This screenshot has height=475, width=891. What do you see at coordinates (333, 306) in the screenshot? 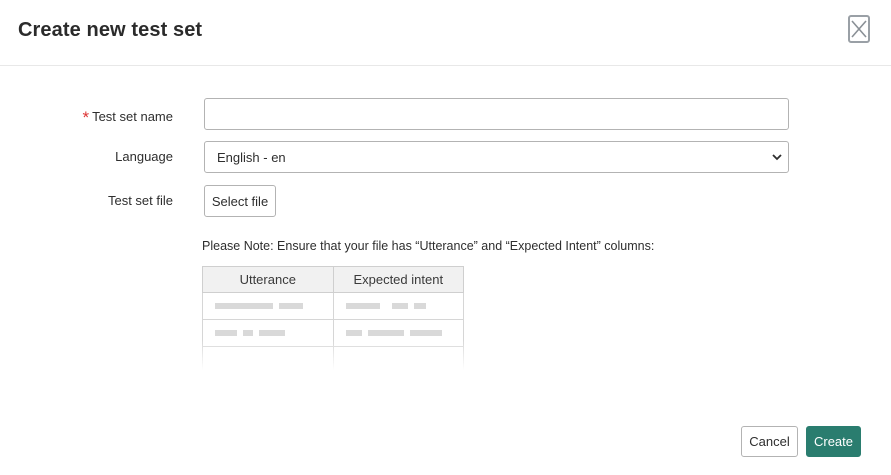
I see `table-row` at bounding box center [333, 306].